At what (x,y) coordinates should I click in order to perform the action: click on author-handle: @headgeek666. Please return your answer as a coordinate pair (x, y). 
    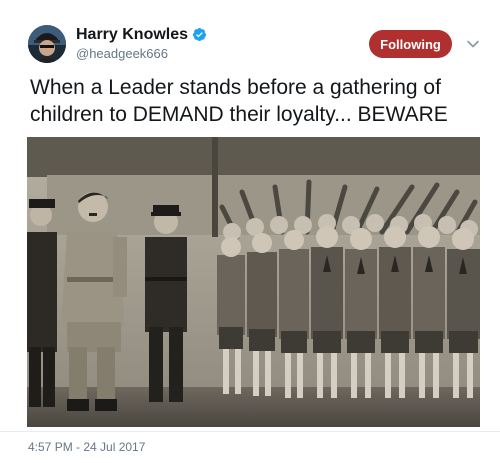
    Looking at the image, I should click on (141, 53).